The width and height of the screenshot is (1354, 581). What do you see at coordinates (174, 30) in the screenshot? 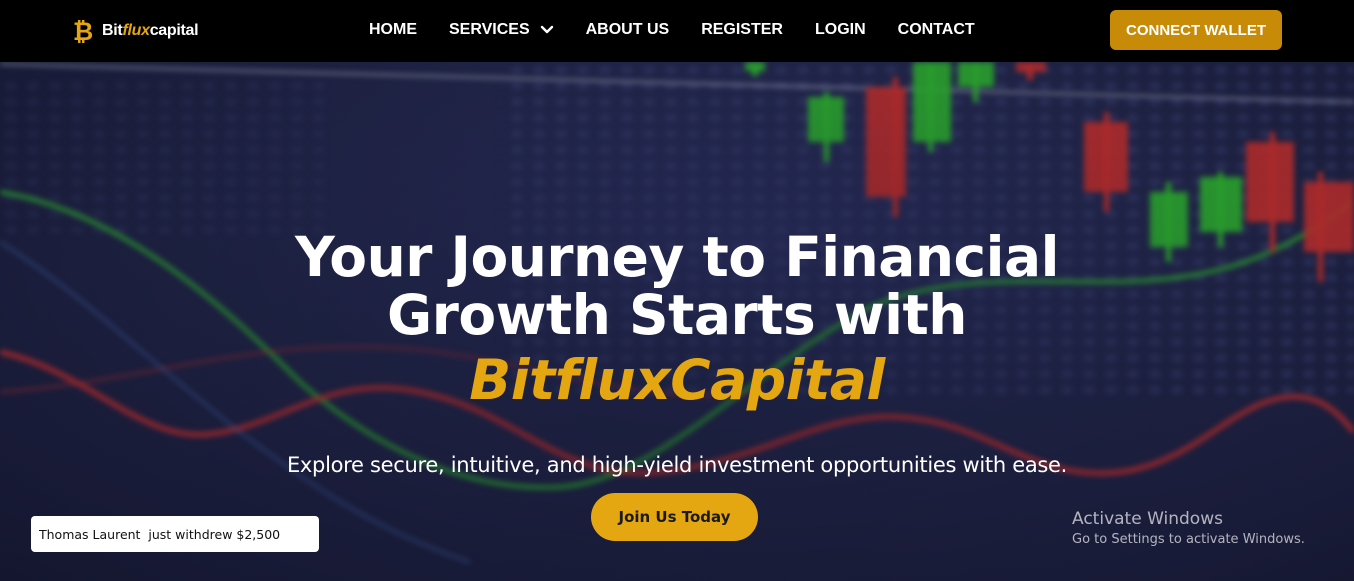
I see `logo-text-suffix: capital` at bounding box center [174, 30].